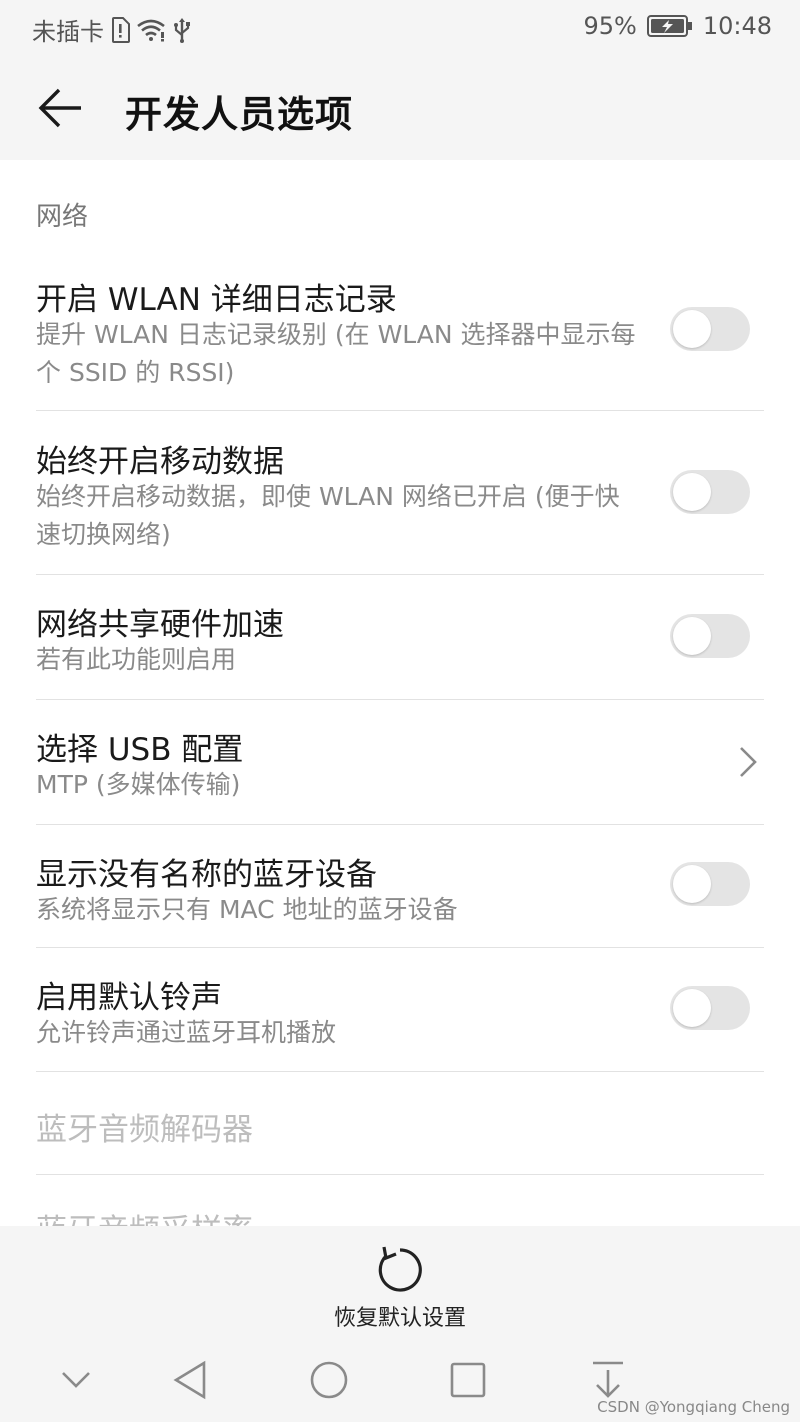  I want to click on nav-home-button, so click(329, 1380).